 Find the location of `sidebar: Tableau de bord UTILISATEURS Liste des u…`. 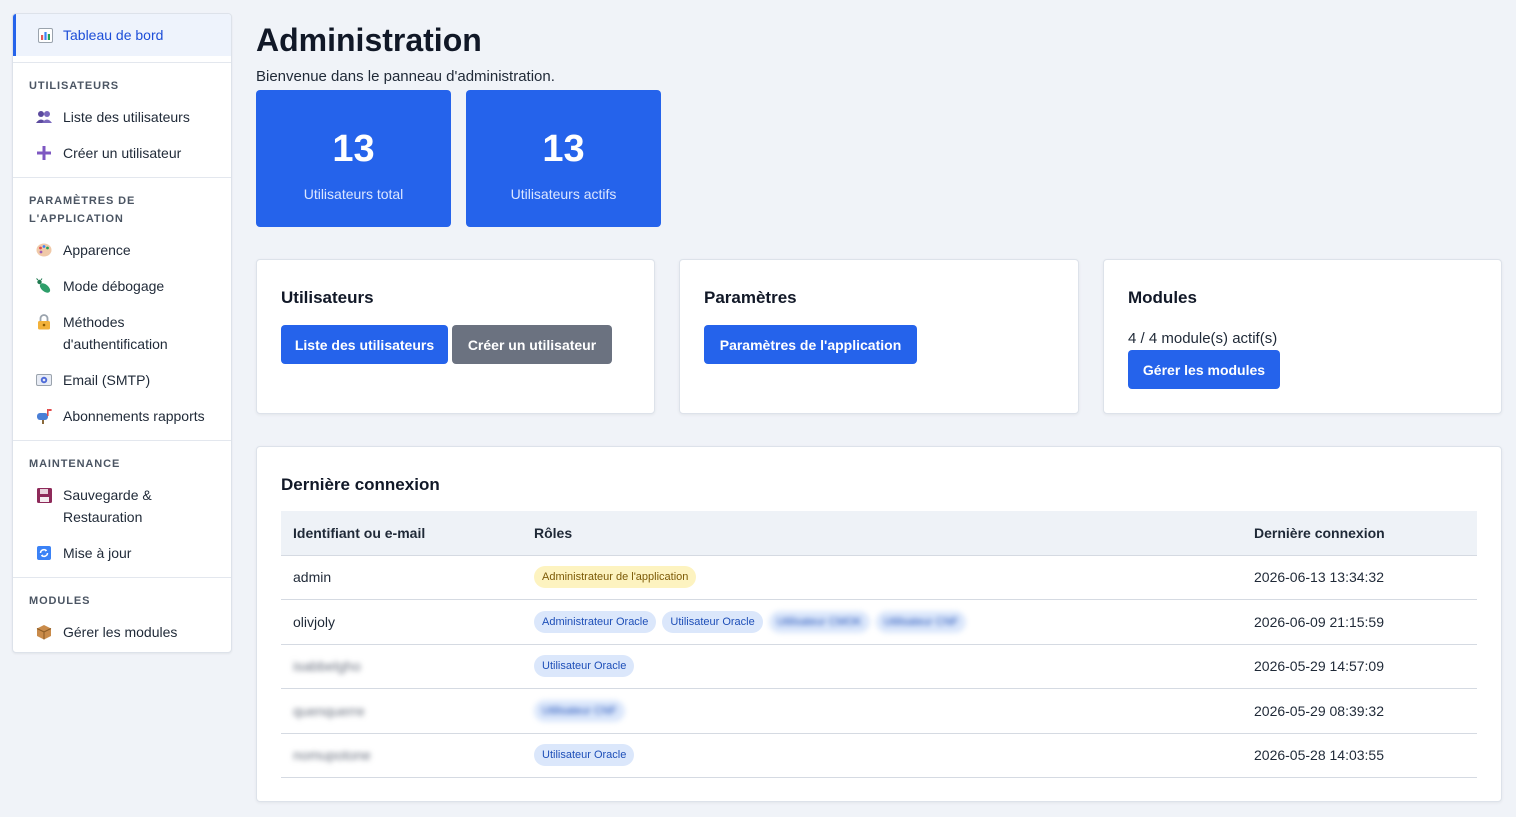

sidebar: Tableau de bord UTILISATEURS Liste des u… is located at coordinates (122, 333).